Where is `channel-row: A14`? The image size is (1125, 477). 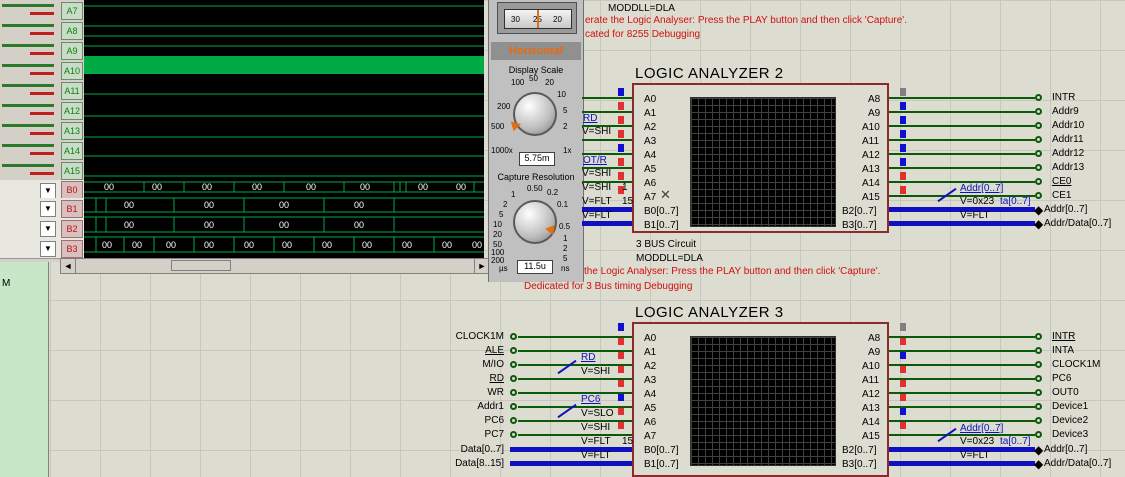 channel-row: A14 is located at coordinates (42, 150).